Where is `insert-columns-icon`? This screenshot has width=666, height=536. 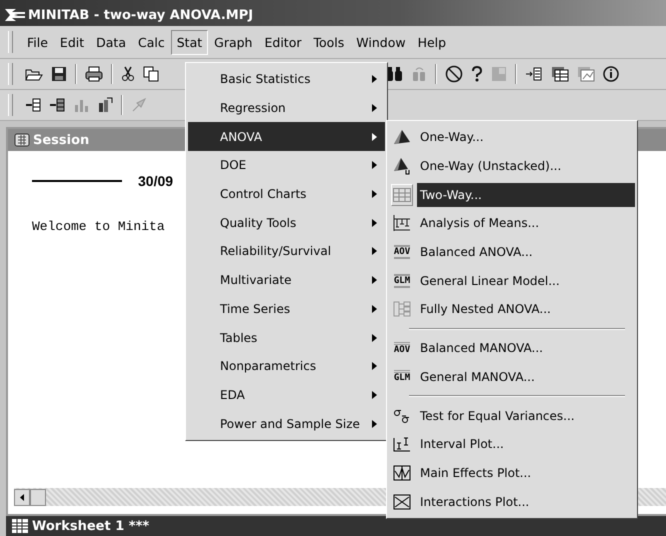 insert-columns-icon is located at coordinates (57, 105).